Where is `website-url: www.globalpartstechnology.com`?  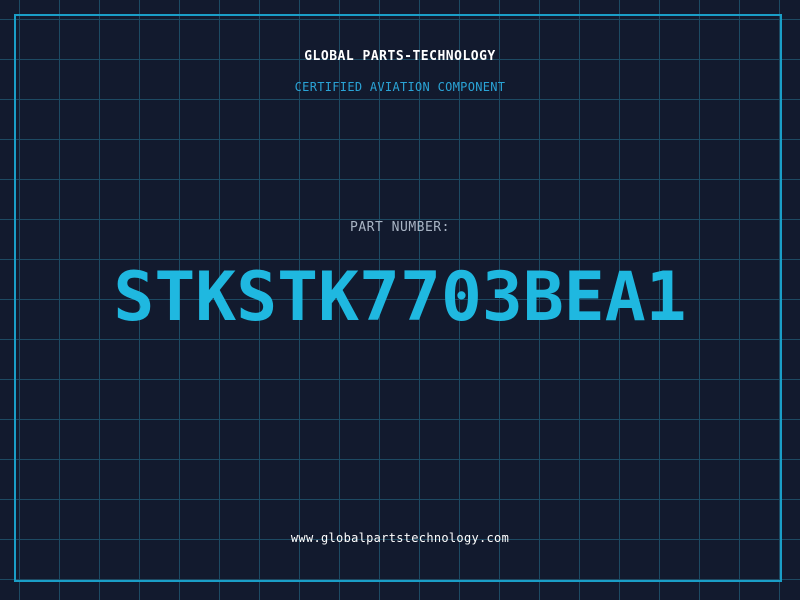
website-url: www.globalpartstechnology.com is located at coordinates (400, 538).